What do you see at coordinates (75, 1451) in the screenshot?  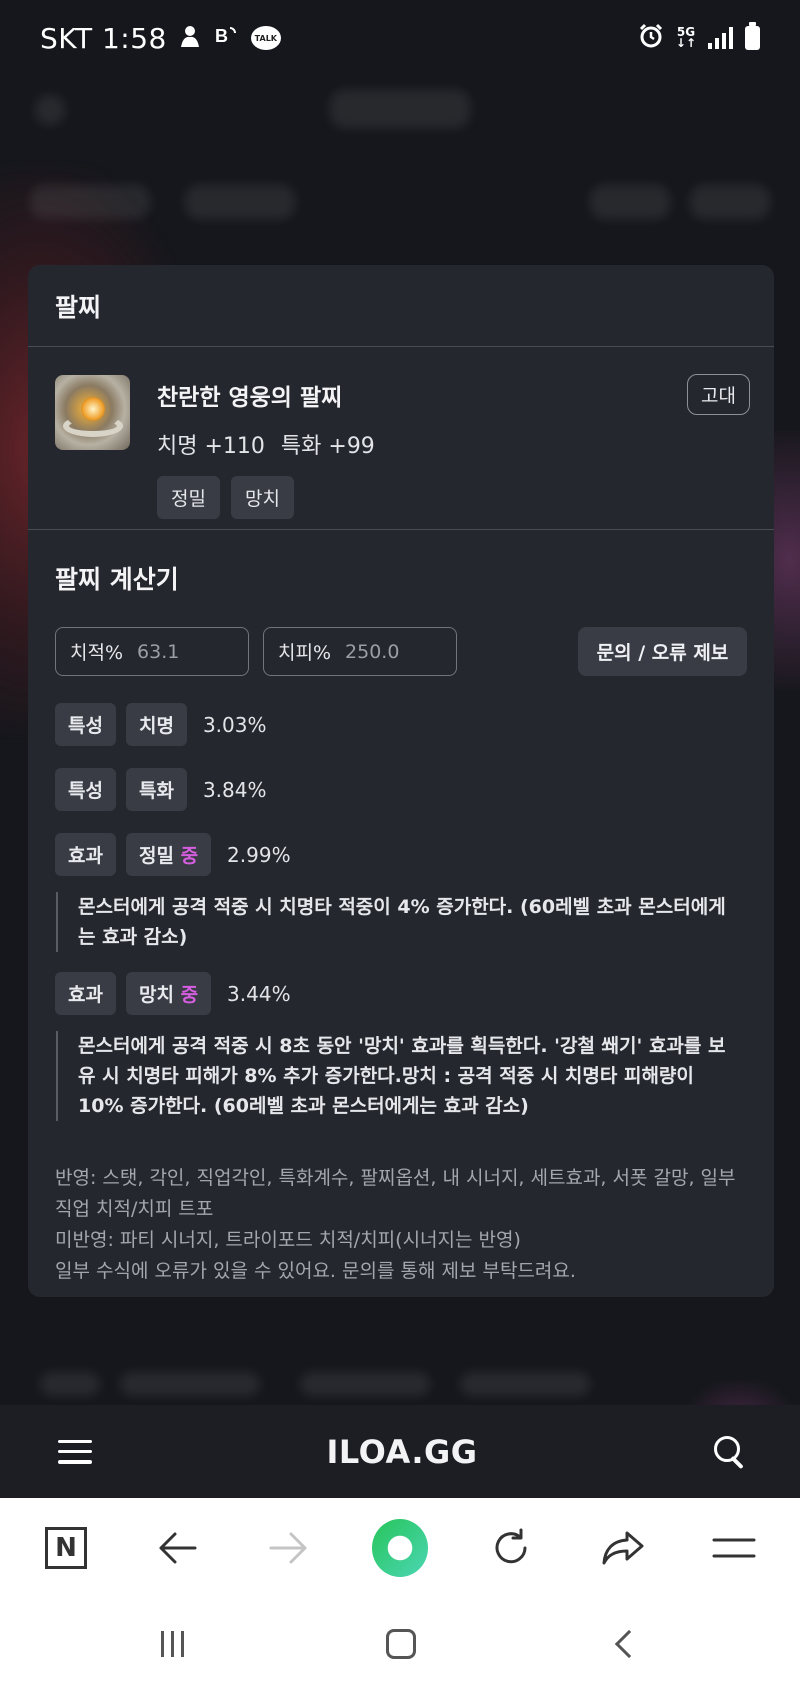 I see `hamburger-menu-icon` at bounding box center [75, 1451].